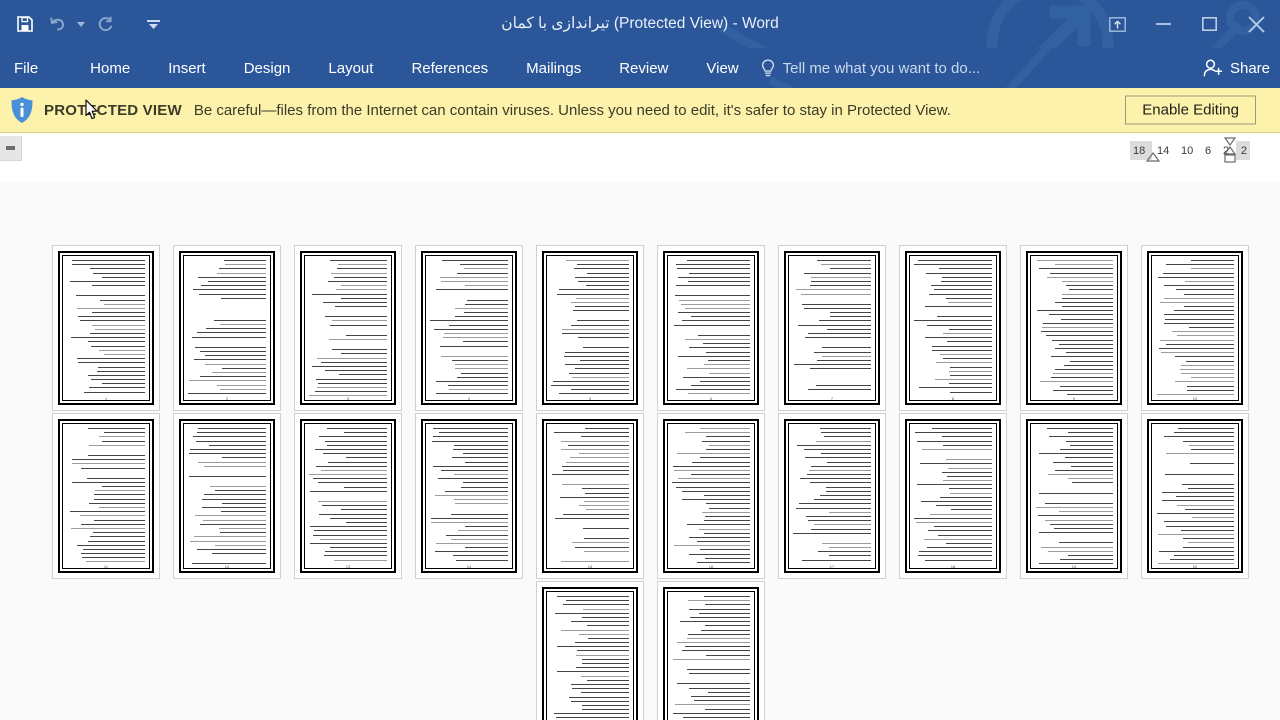  What do you see at coordinates (57, 24) in the screenshot?
I see `undo-button` at bounding box center [57, 24].